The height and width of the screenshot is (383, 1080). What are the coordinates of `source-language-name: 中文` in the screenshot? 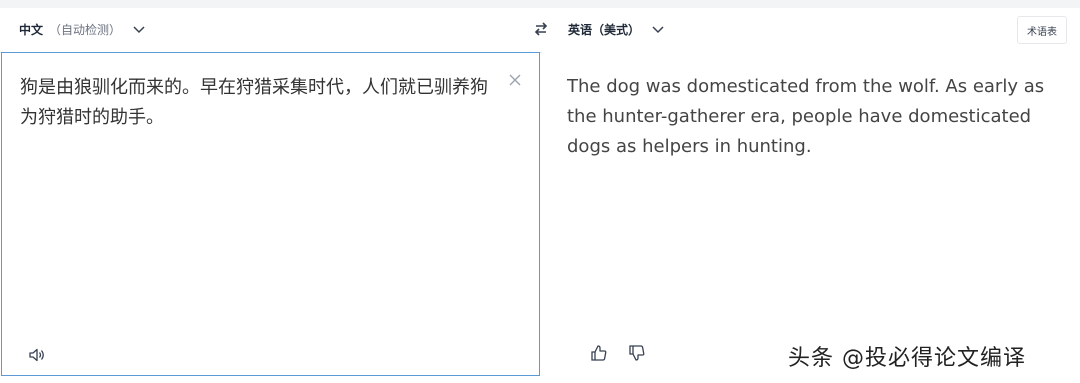 It's located at (31, 30).